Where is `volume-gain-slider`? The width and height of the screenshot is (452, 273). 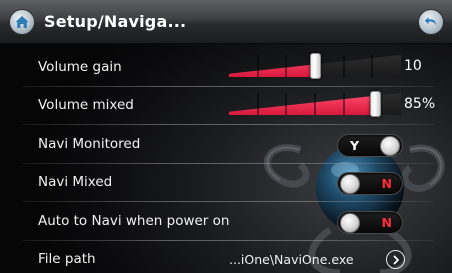 volume-gain-slider is located at coordinates (315, 66).